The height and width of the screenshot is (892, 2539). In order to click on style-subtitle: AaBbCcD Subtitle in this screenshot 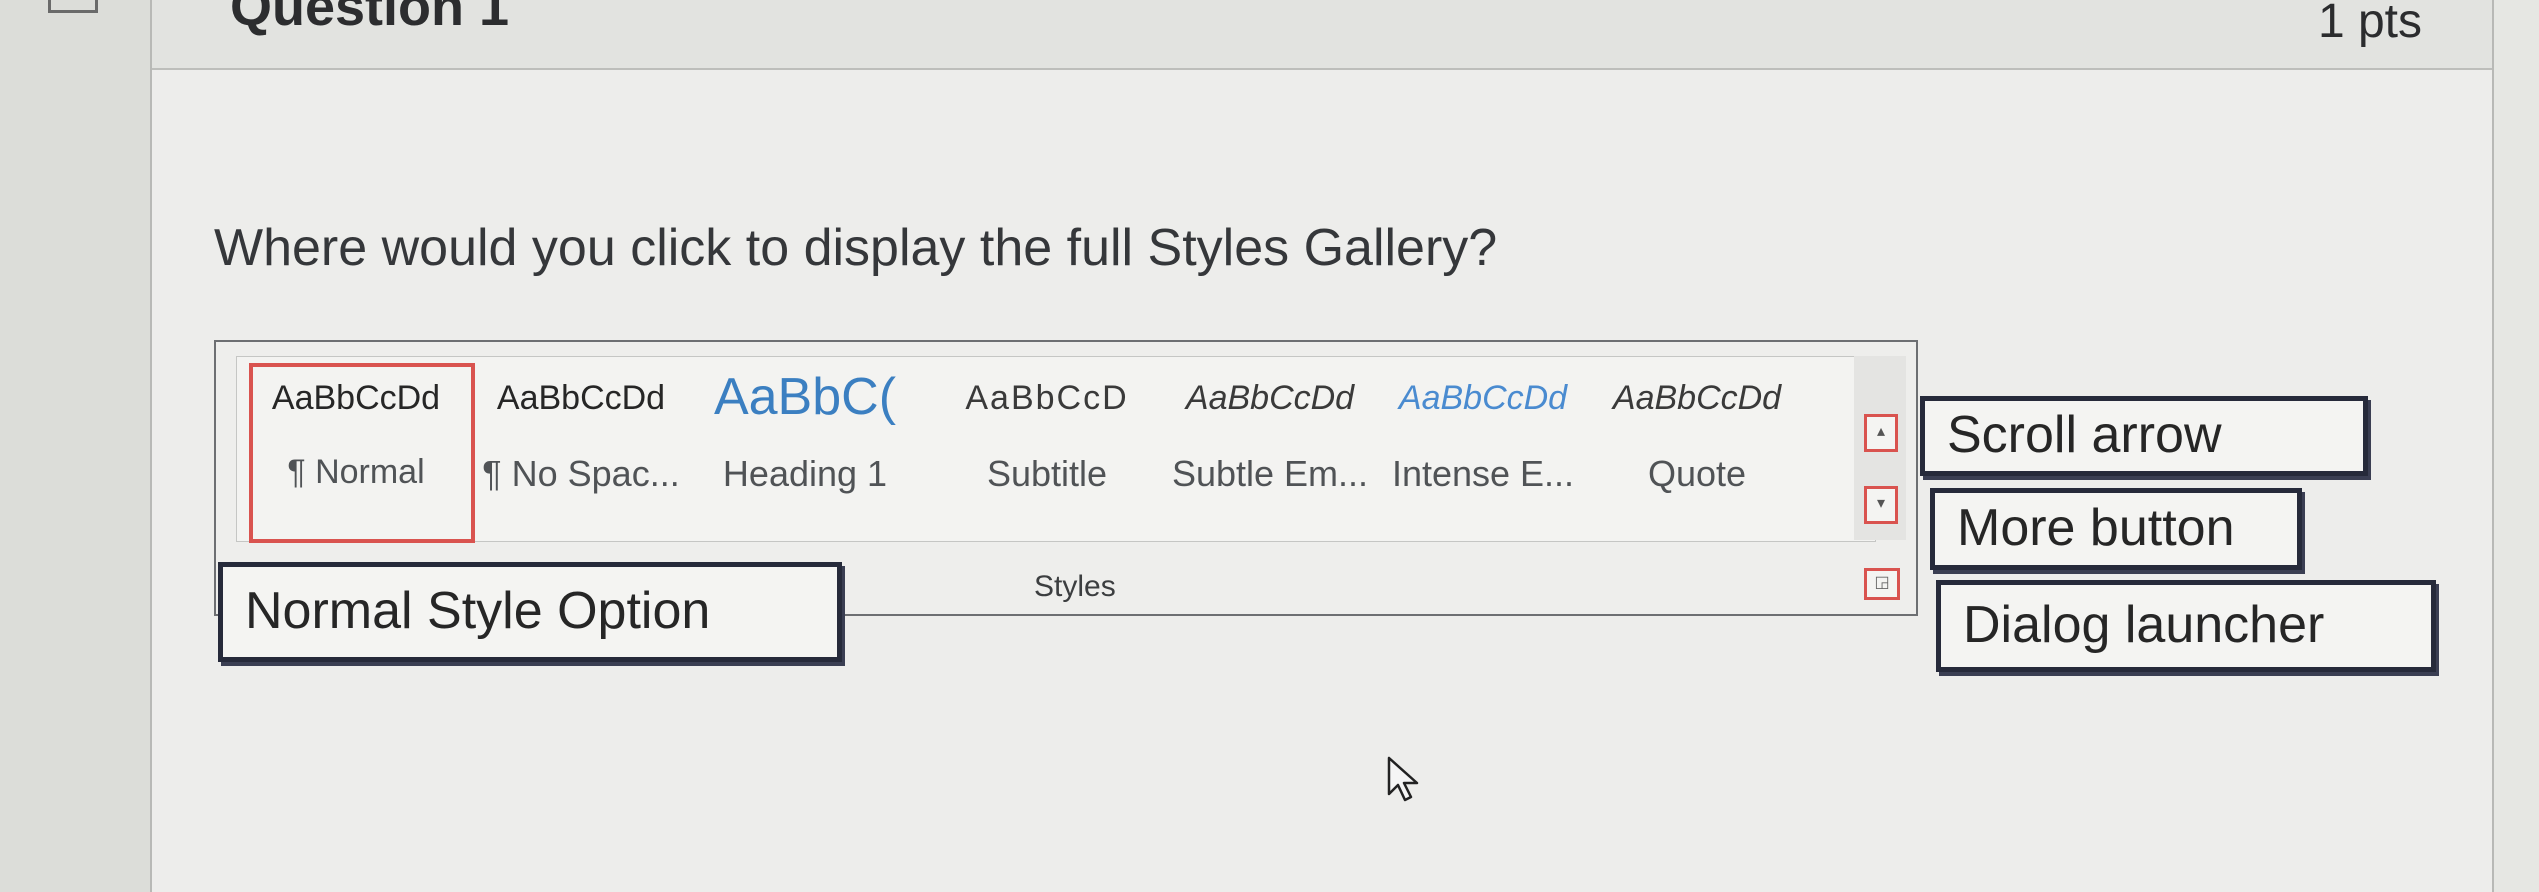, I will do `click(1047, 449)`.